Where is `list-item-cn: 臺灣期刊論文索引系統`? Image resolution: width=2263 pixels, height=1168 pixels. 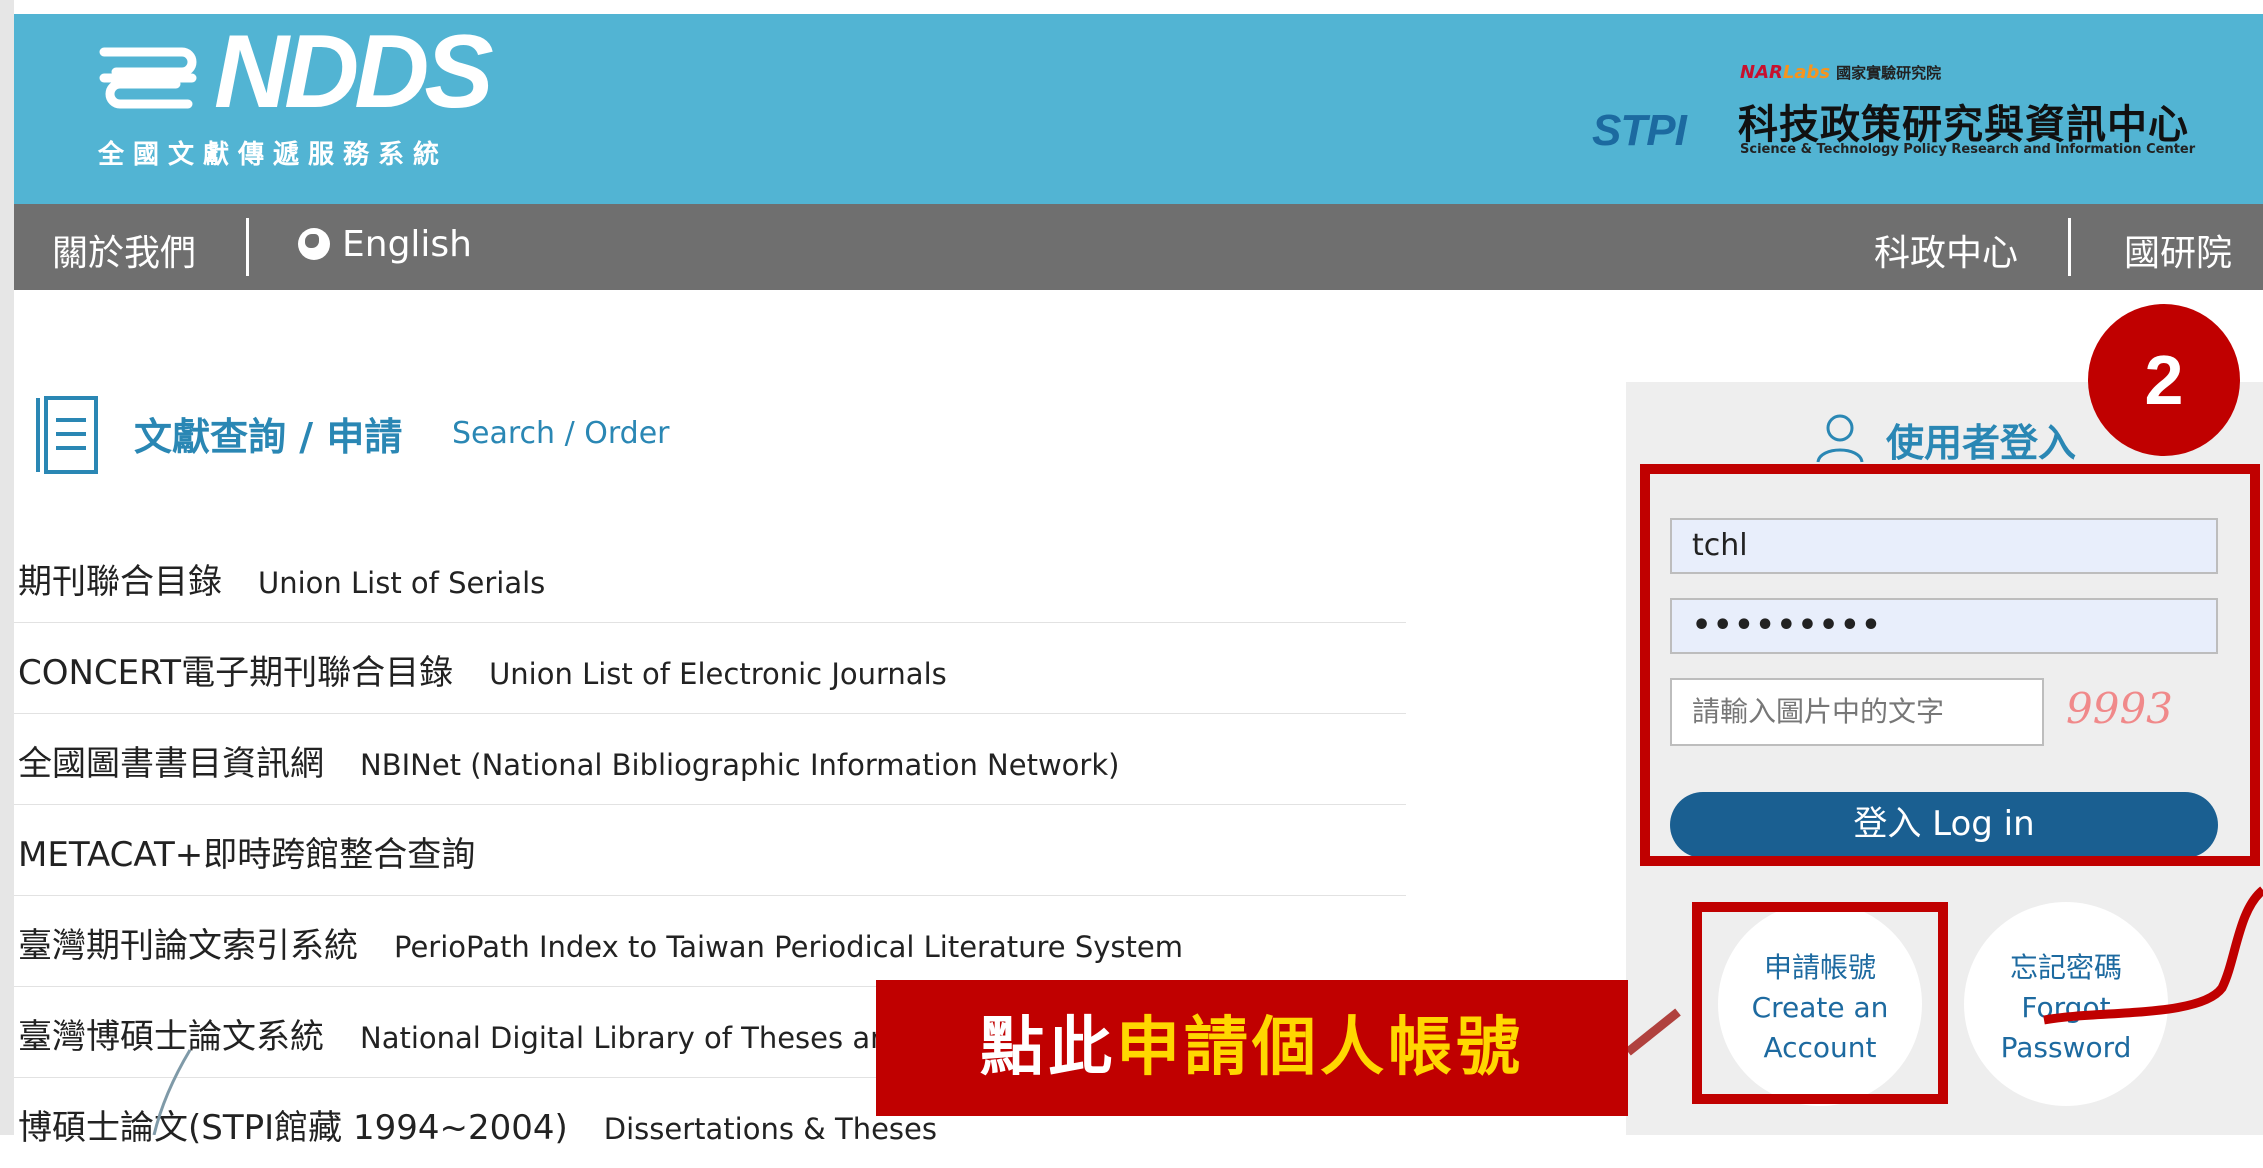
list-item-cn: 臺灣期刊論文索引系統 is located at coordinates (188, 946).